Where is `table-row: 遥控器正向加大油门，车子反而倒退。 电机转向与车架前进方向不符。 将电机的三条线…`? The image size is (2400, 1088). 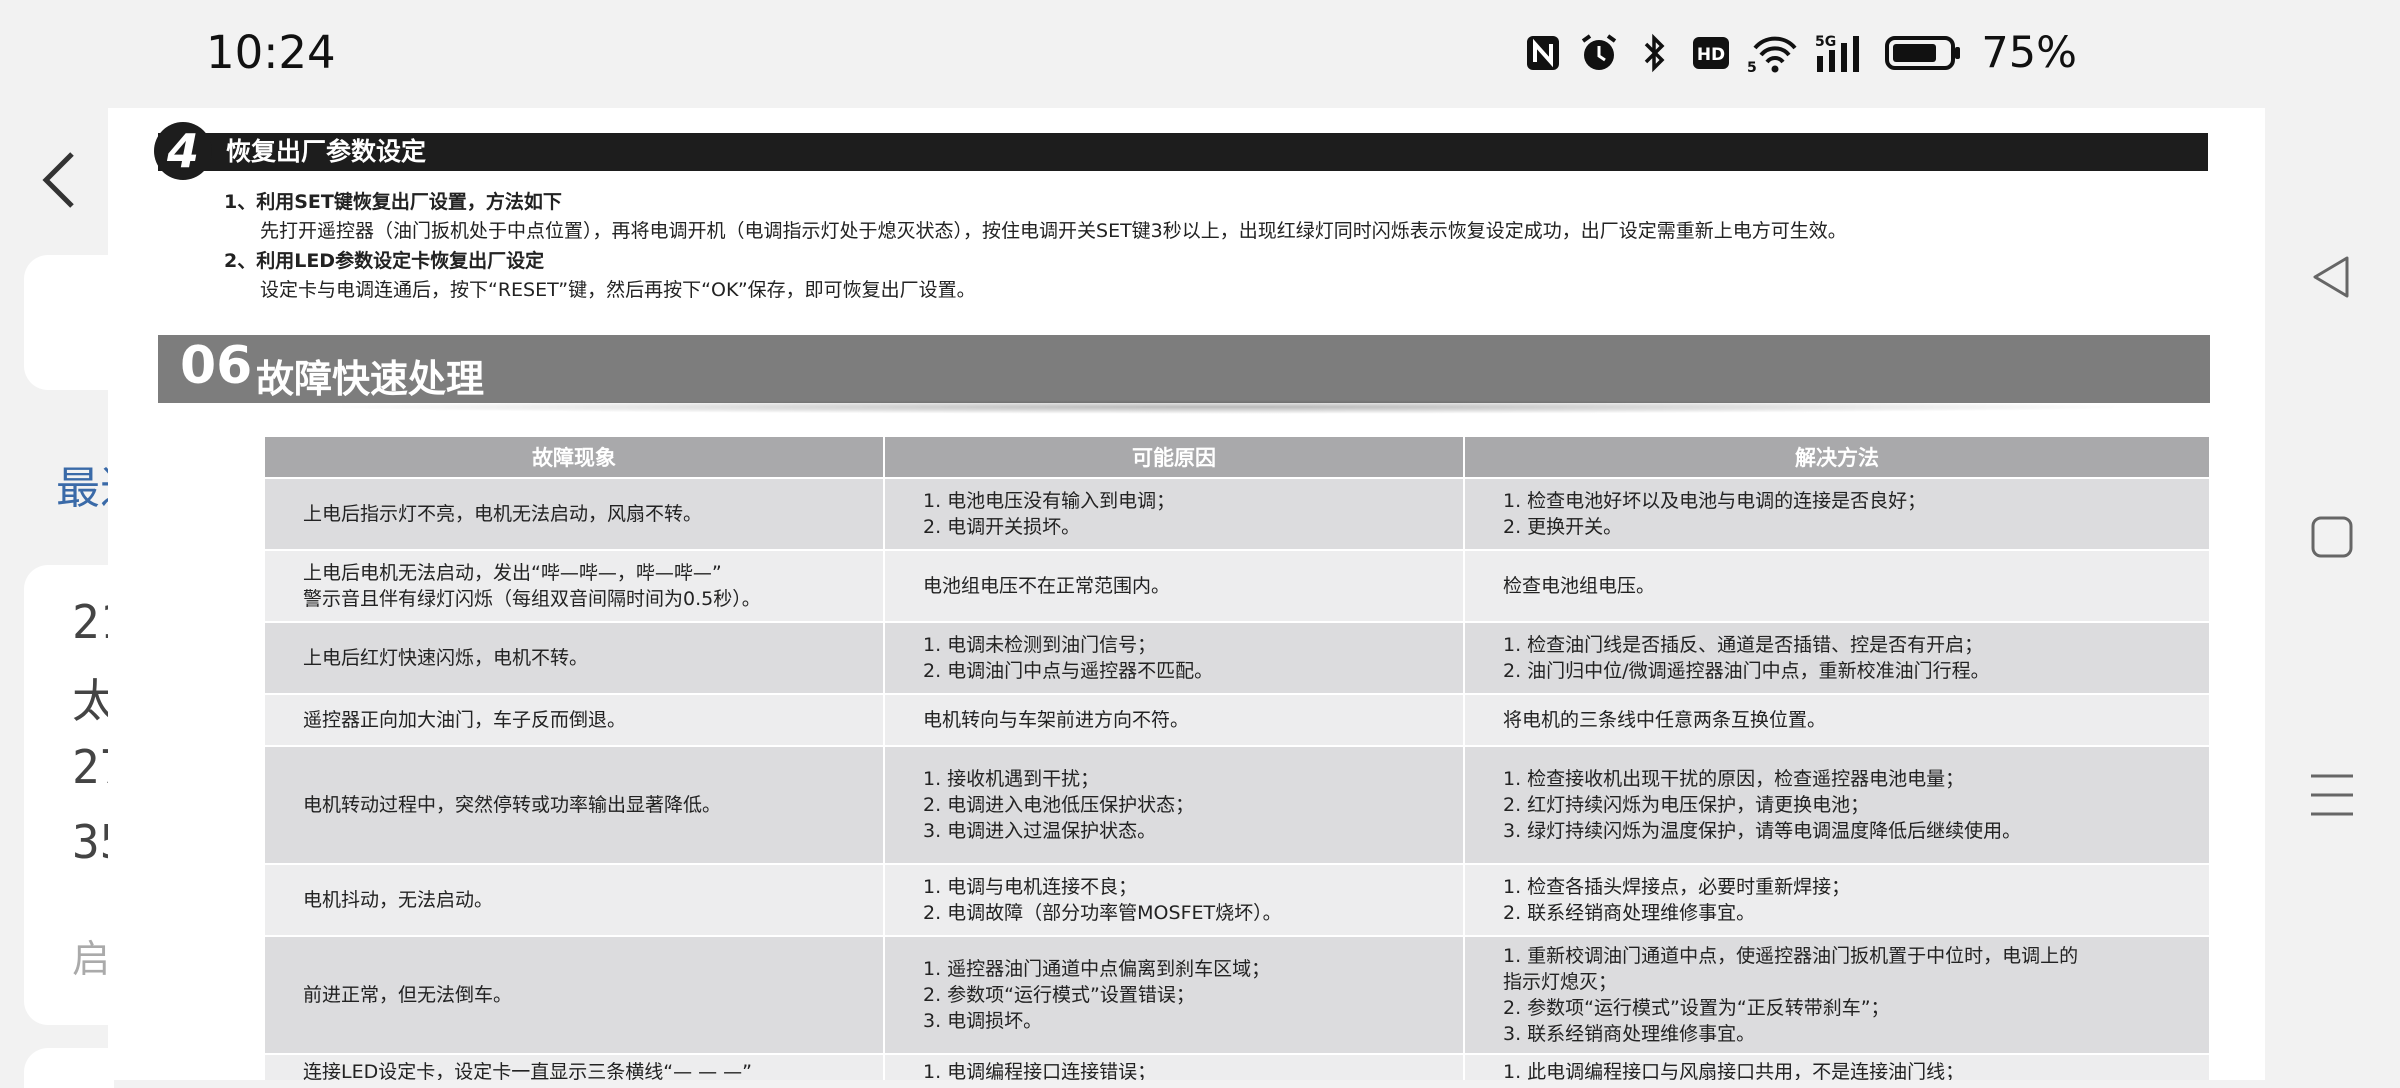 table-row: 遥控器正向加大油门，车子反而倒退。 电机转向与车架前进方向不符。 将电机的三条线… is located at coordinates (1237, 720).